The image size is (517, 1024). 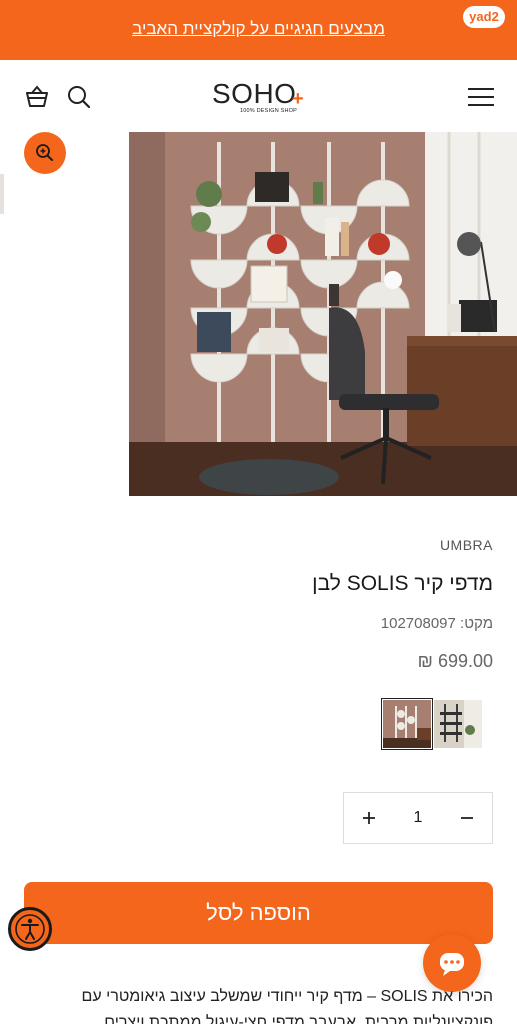 What do you see at coordinates (37, 97) in the screenshot?
I see `cart-icon` at bounding box center [37, 97].